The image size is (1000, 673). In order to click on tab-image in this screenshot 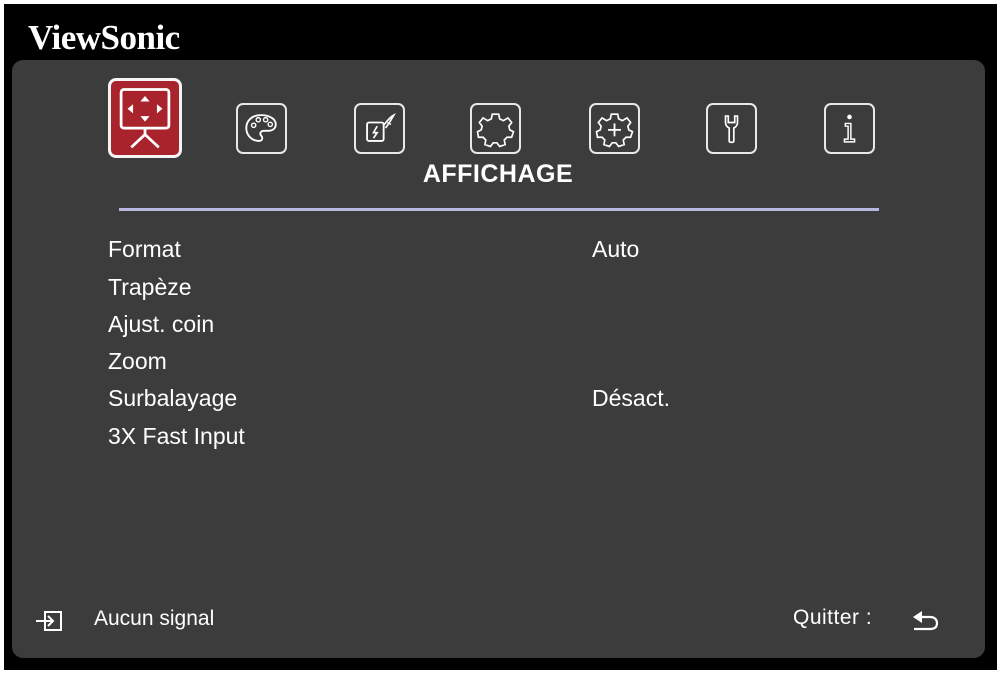, I will do `click(261, 128)`.